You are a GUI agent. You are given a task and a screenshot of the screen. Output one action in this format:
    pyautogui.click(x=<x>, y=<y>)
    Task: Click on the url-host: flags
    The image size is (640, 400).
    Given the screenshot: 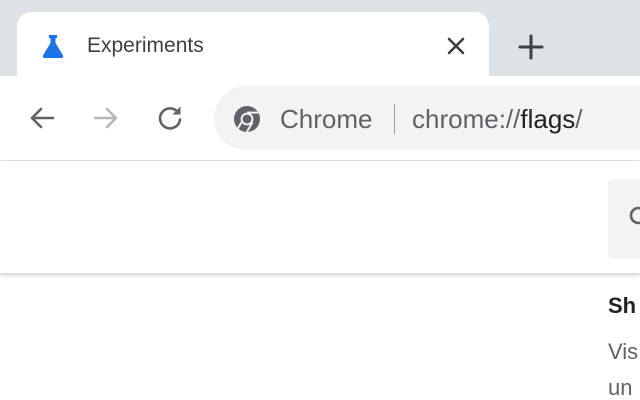 What is the action you would take?
    pyautogui.click(x=548, y=119)
    